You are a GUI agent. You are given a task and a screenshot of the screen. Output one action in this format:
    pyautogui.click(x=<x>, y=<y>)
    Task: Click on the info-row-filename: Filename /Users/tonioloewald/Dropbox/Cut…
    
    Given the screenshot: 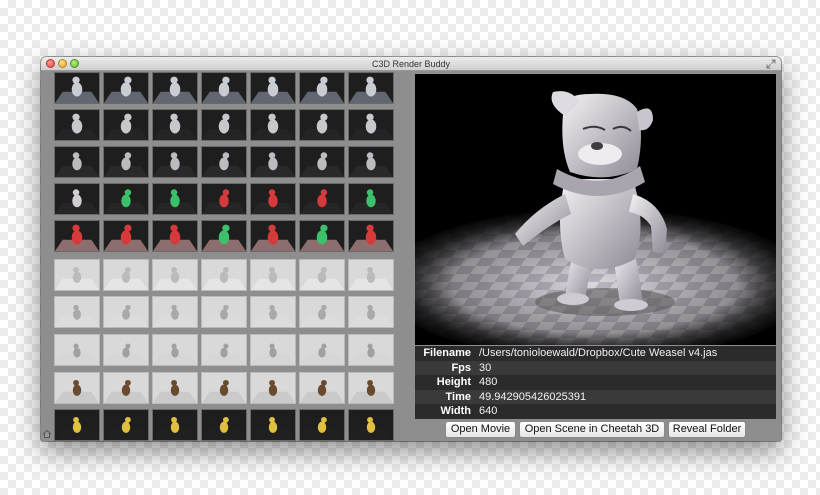 What is the action you would take?
    pyautogui.click(x=595, y=353)
    